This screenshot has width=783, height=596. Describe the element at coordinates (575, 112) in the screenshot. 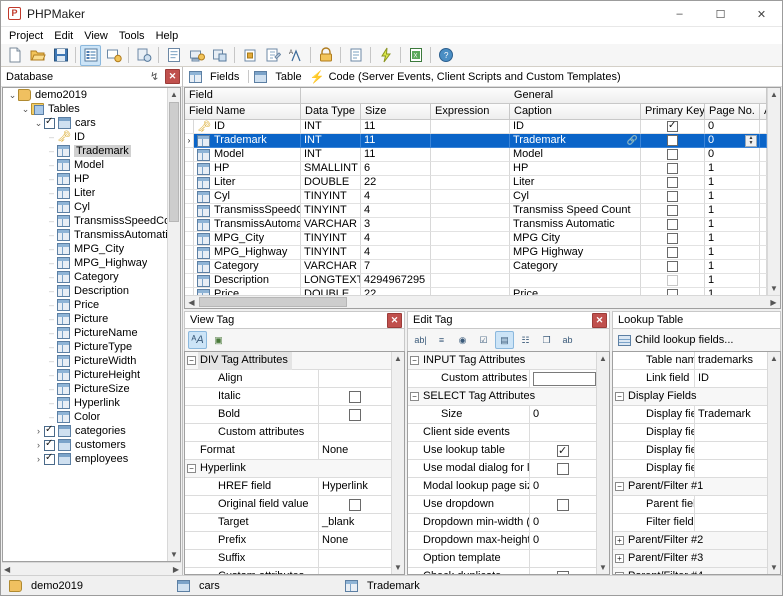

I see `grid-column-caption: Caption` at that location.